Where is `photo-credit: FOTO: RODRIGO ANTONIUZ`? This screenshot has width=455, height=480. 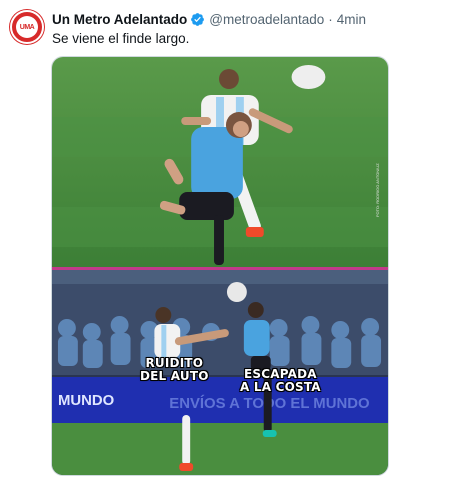
photo-credit: FOTO: RODRIGO ANTONIUZ is located at coordinates (377, 190).